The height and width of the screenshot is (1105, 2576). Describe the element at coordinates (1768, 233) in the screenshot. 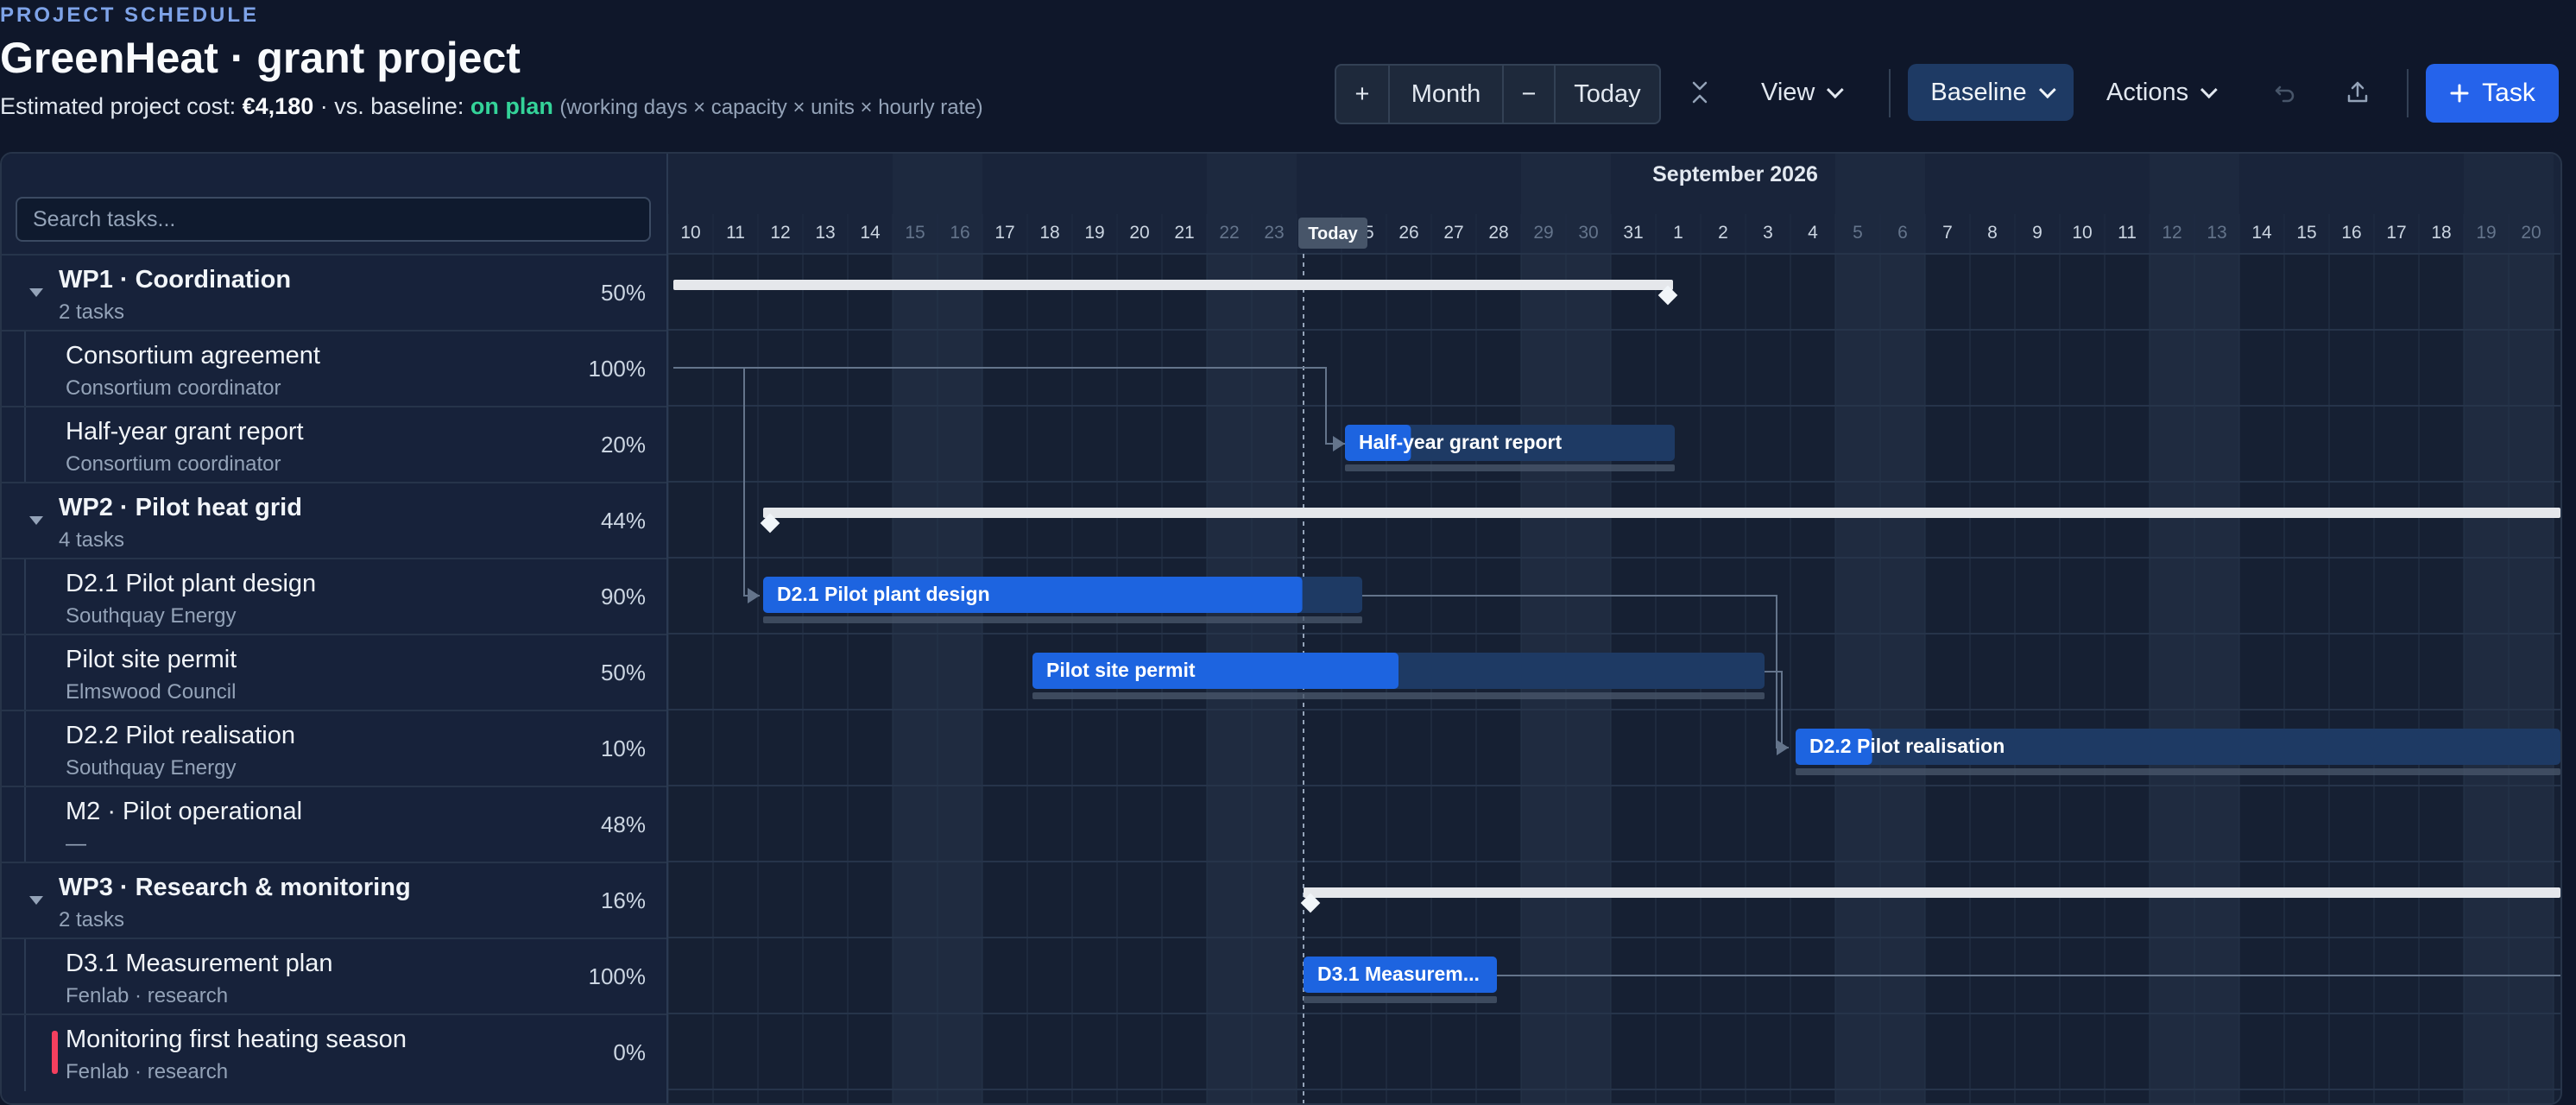

I see `day-tick-label: 3` at that location.